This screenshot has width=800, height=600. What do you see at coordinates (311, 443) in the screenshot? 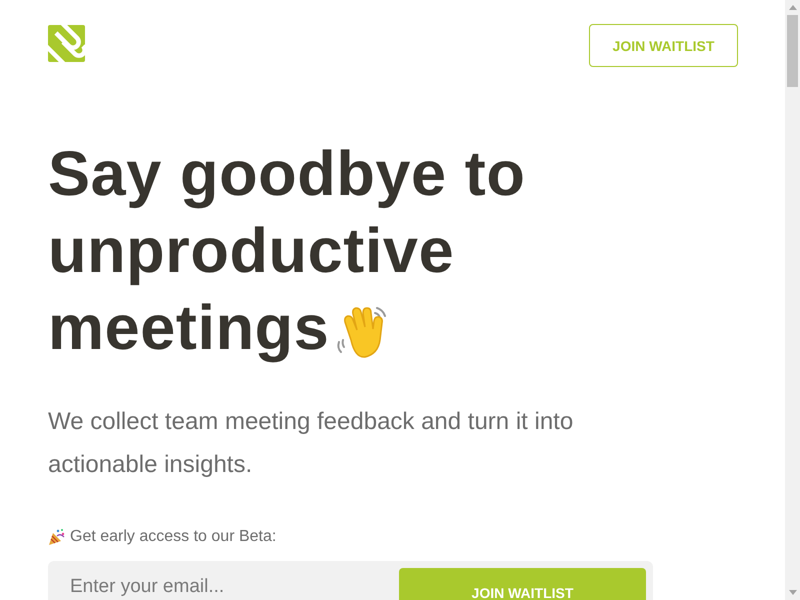
I see `hero-subtitle: We collect team meeting feedback and turn it into actionable insights.` at bounding box center [311, 443].